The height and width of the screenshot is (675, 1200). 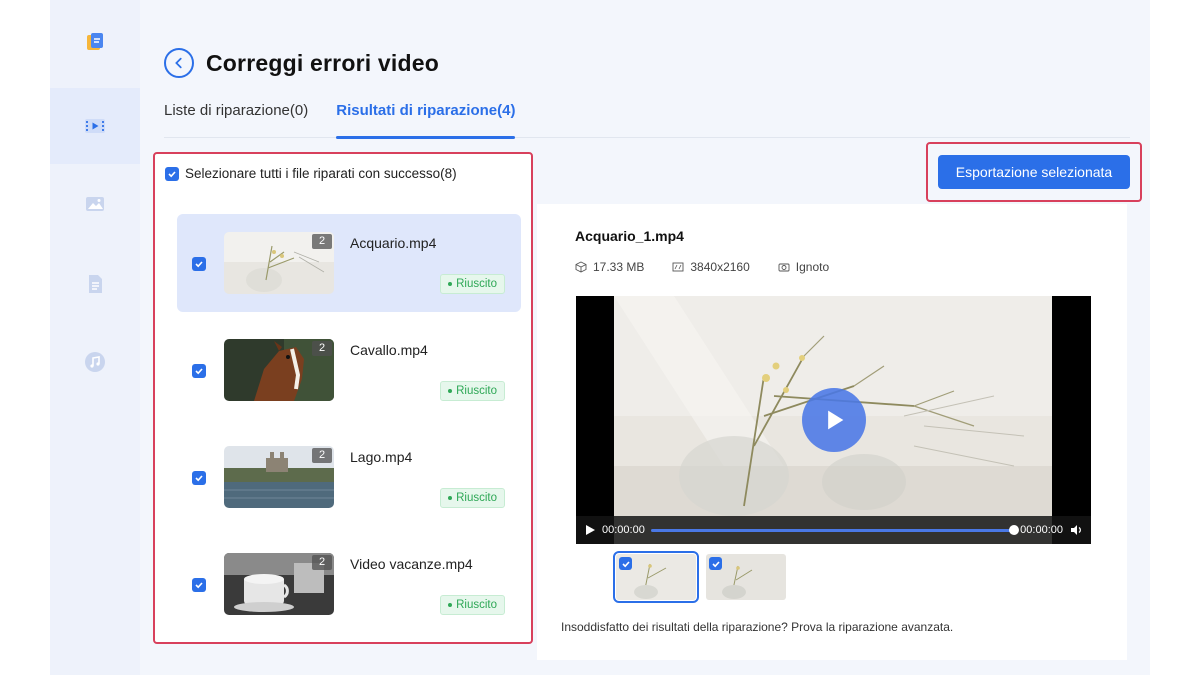 I want to click on back-button, so click(x=179, y=63).